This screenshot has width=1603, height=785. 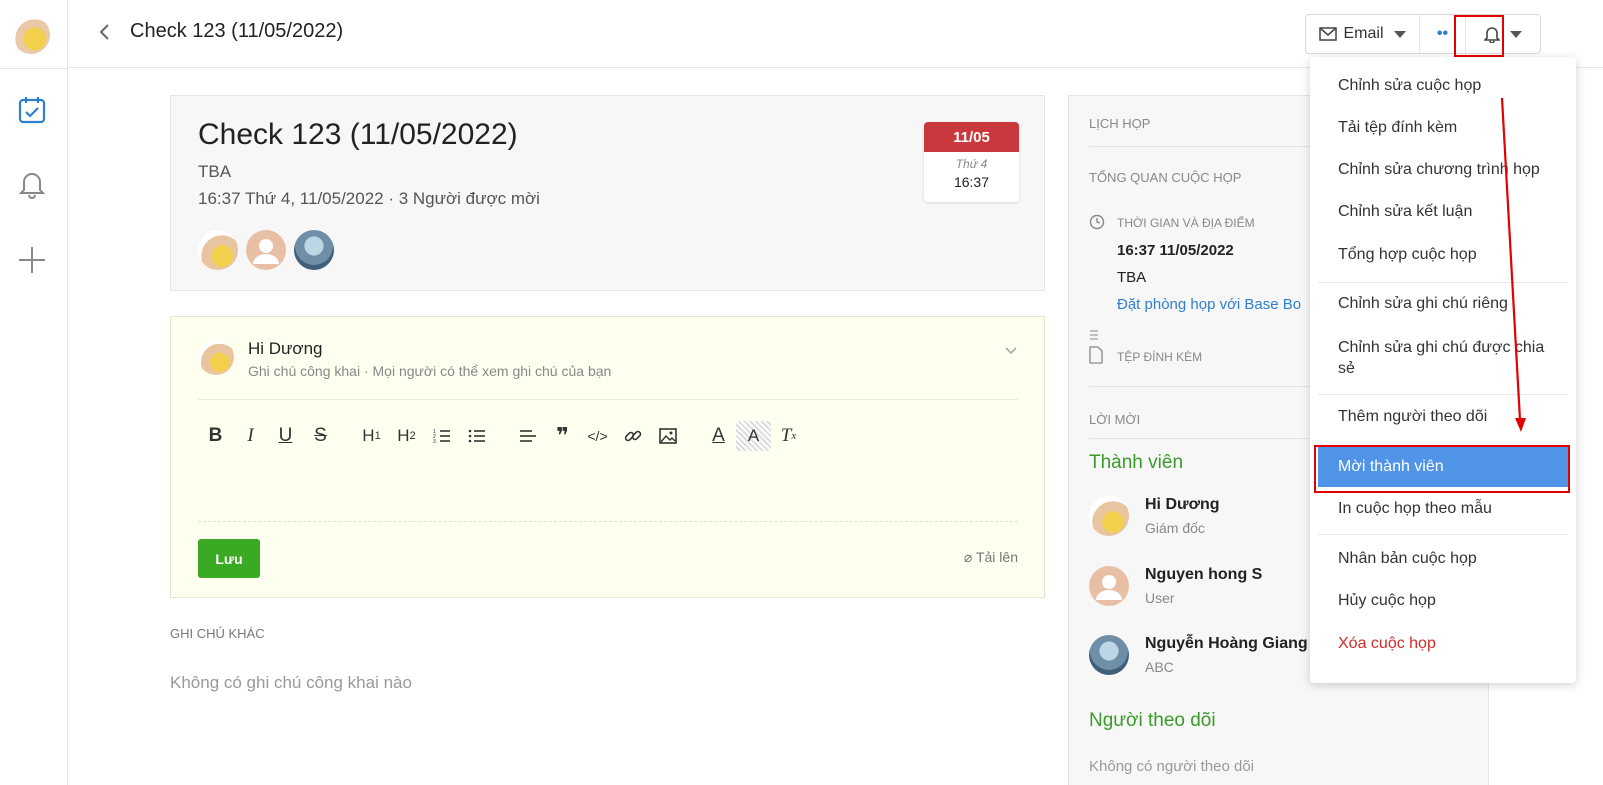 What do you see at coordinates (1011, 351) in the screenshot?
I see `chevron-down-icon` at bounding box center [1011, 351].